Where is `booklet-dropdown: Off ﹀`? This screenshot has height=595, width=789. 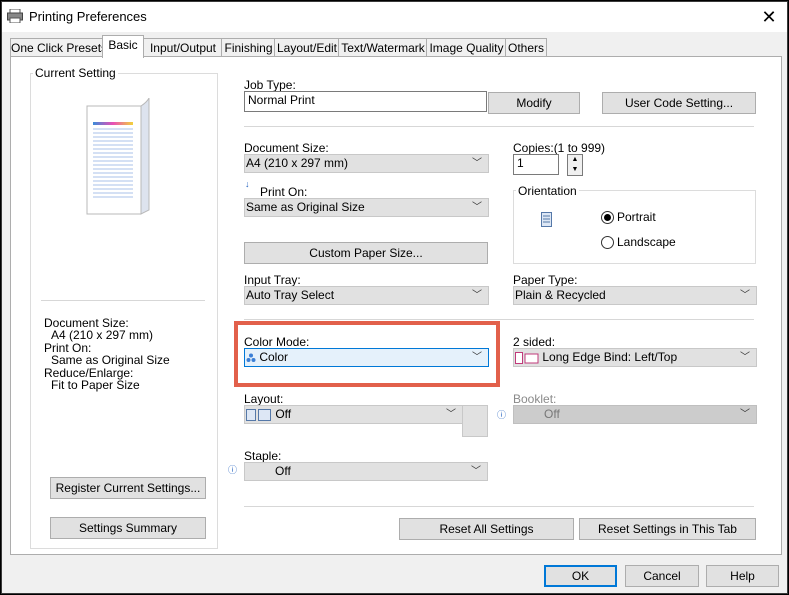
booklet-dropdown: Off ﹀ is located at coordinates (635, 414).